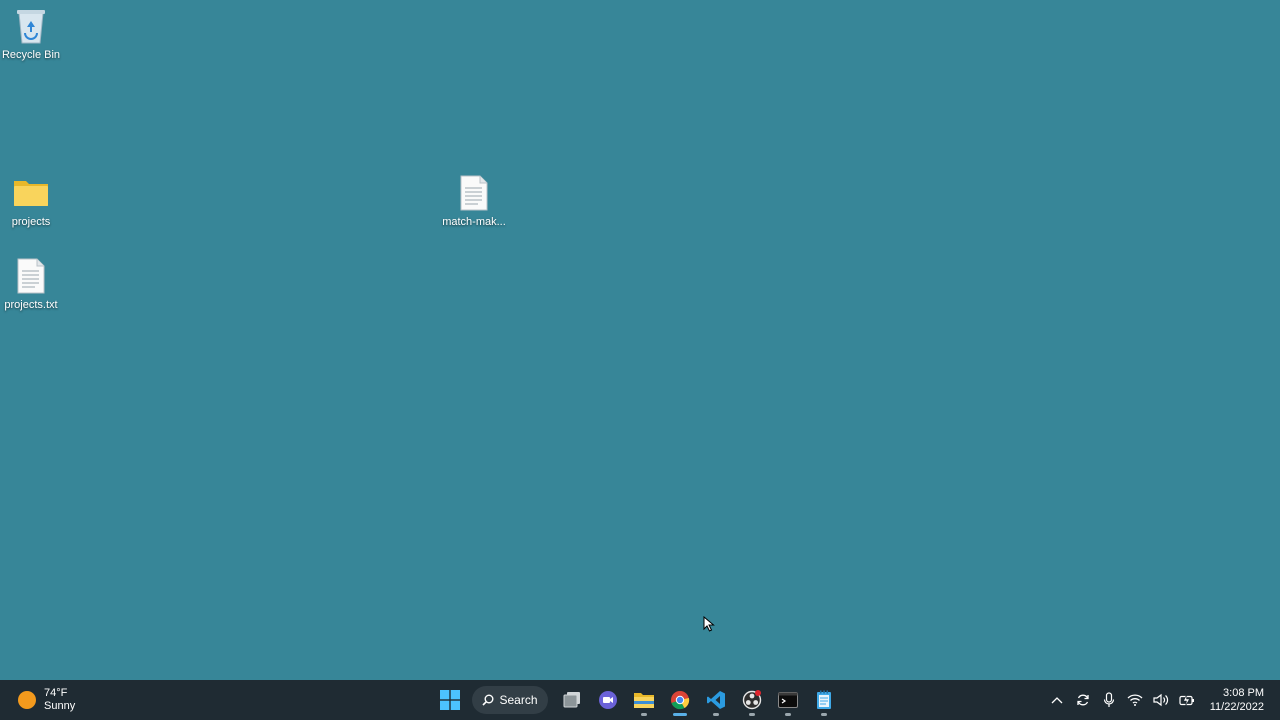 This screenshot has height=720, width=1280. I want to click on wifi-icon, so click(1135, 700).